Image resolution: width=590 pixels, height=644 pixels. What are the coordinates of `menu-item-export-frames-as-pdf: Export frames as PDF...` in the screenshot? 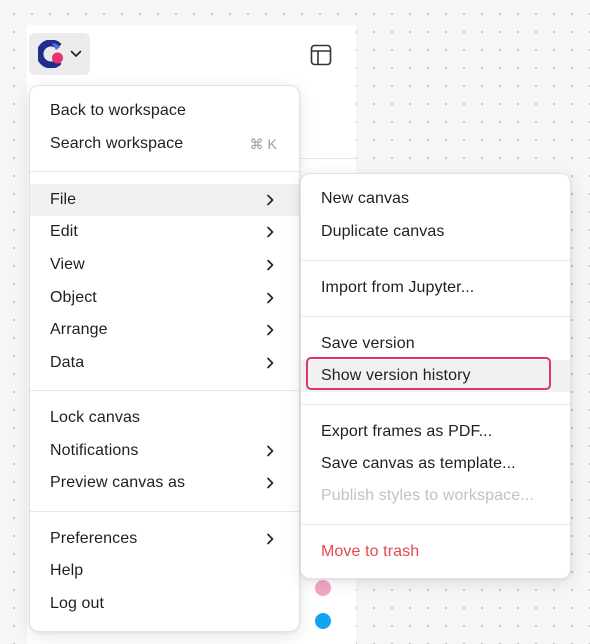 It's located at (435, 432).